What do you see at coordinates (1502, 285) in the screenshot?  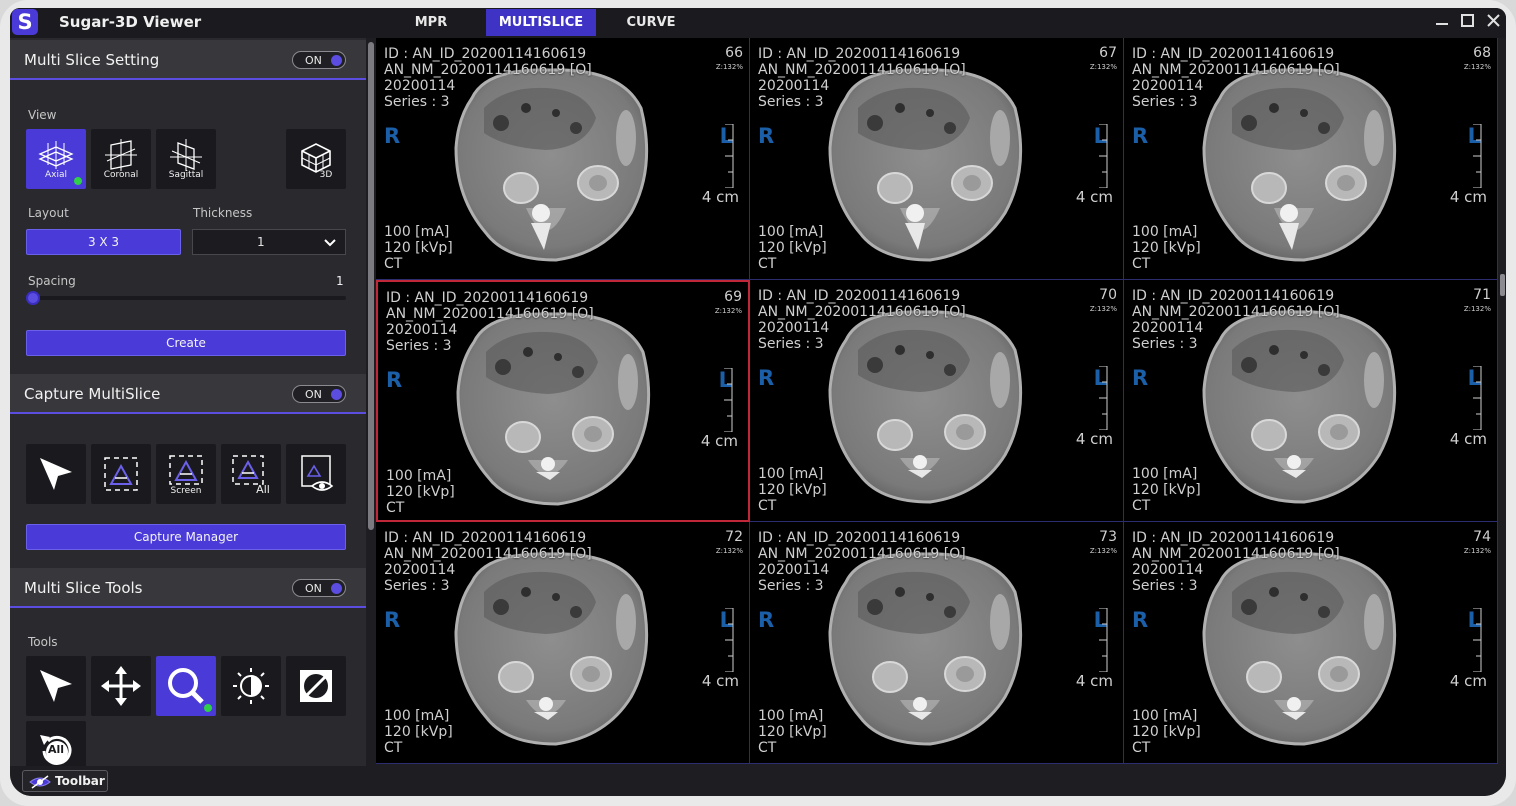 I see `viewer-scroll-thumb` at bounding box center [1502, 285].